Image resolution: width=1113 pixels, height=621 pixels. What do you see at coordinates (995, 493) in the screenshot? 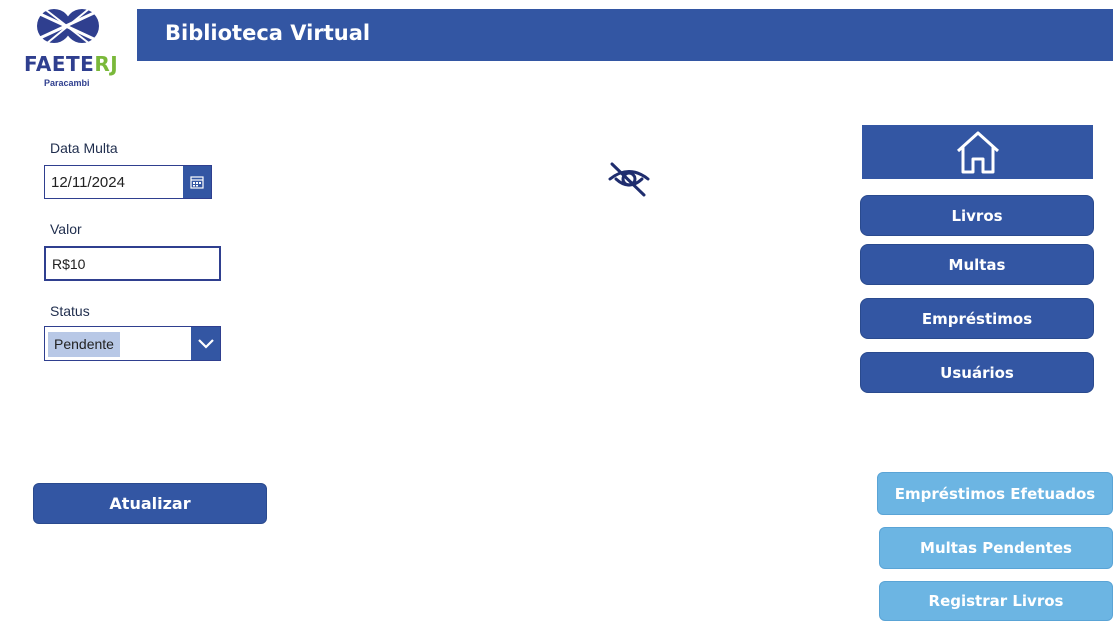
I see `emprestimos-efetuados-button: Empréstimos Efetuados` at bounding box center [995, 493].